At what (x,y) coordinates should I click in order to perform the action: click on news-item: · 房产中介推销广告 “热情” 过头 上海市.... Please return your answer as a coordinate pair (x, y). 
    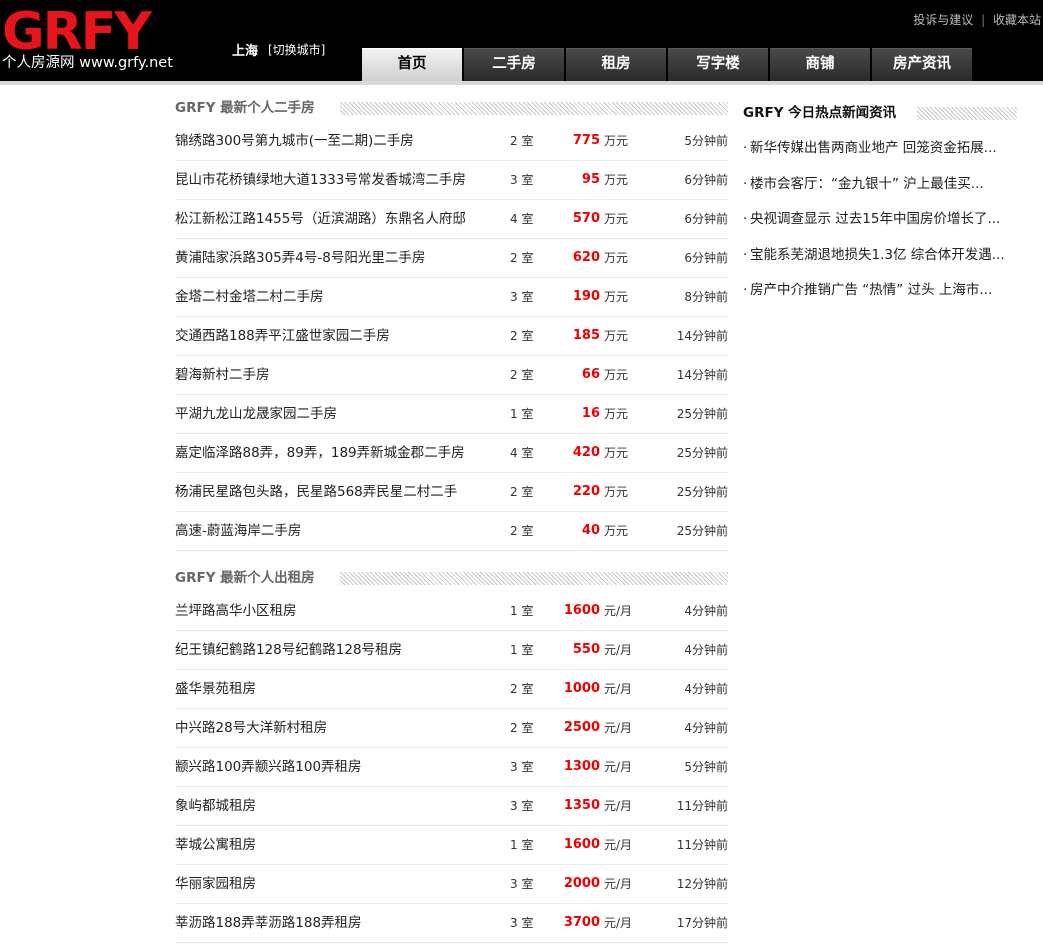
    Looking at the image, I should click on (888, 291).